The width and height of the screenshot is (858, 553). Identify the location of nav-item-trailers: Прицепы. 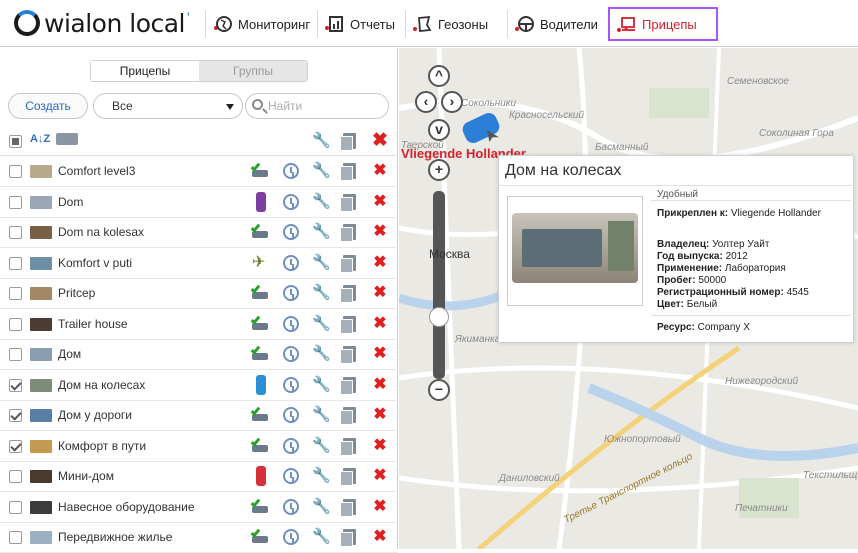
(663, 24).